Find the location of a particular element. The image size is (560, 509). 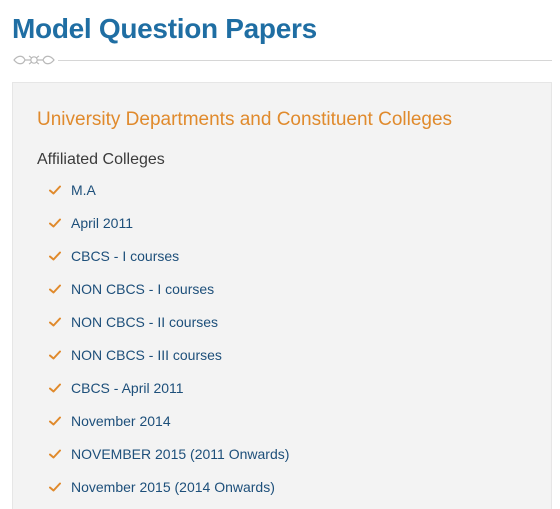

list-item: NOVEMBER 2015 (2011 Onwards) is located at coordinates (169, 459).